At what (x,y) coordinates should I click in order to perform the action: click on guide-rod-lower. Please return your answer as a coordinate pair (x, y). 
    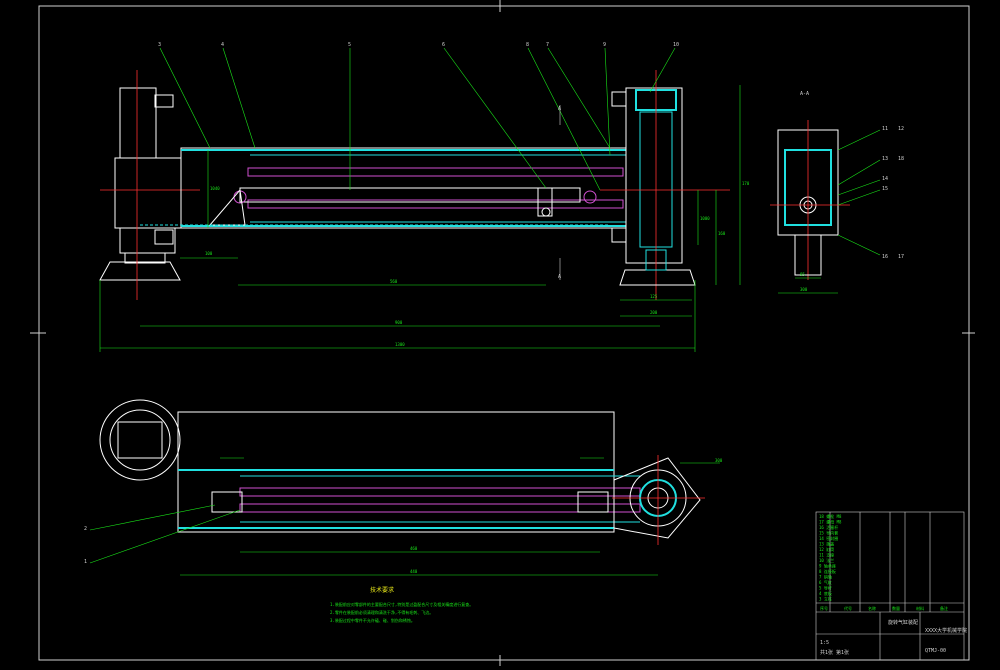
    Looking at the image, I should click on (435, 204).